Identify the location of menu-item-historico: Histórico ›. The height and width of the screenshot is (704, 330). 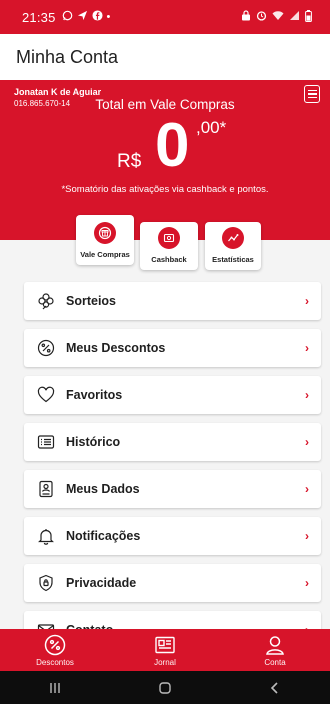
(172, 442).